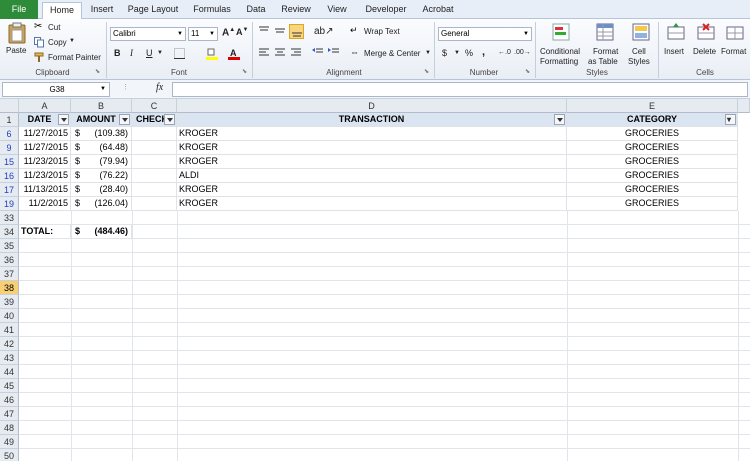 The image size is (750, 461). I want to click on format-as-table-button: Format as Table, so click(606, 44).